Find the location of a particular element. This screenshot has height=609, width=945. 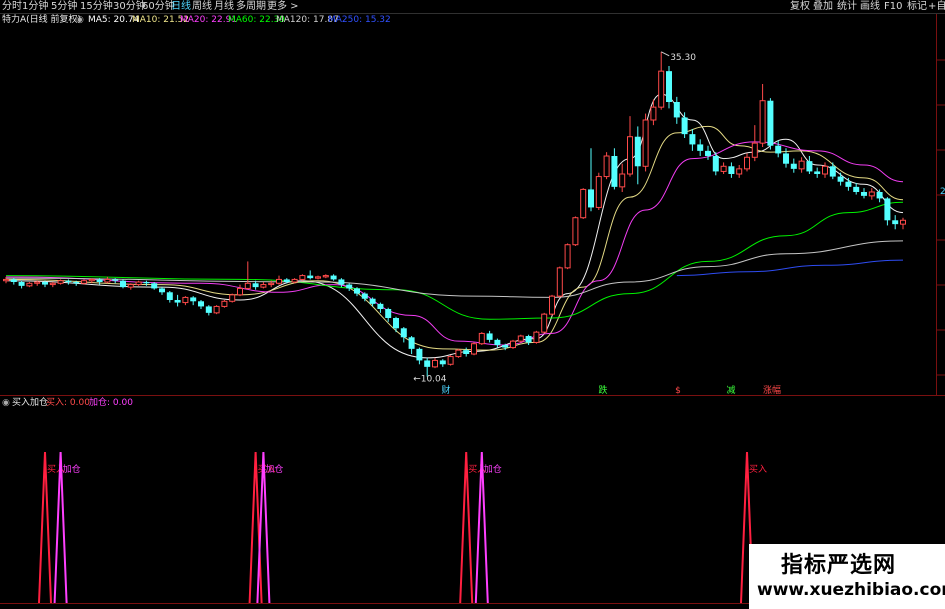

watermark-banner: 指标严选网 www.xuezhibiao.com is located at coordinates (847, 576).